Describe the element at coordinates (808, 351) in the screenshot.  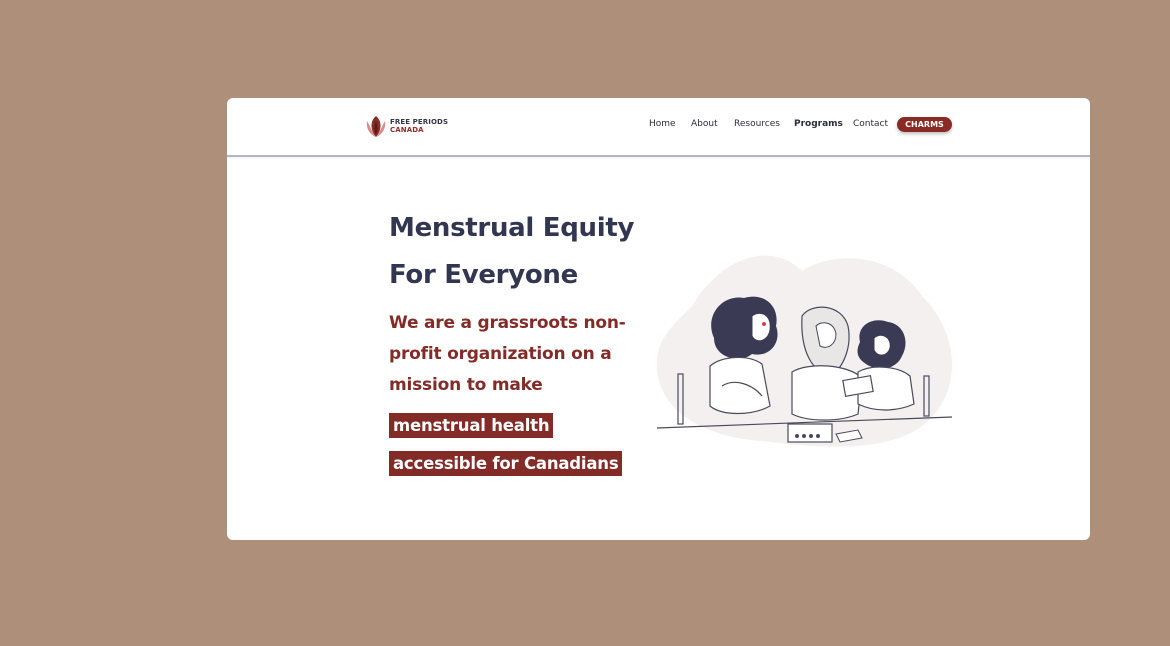
I see `family-at-table-illustration` at that location.